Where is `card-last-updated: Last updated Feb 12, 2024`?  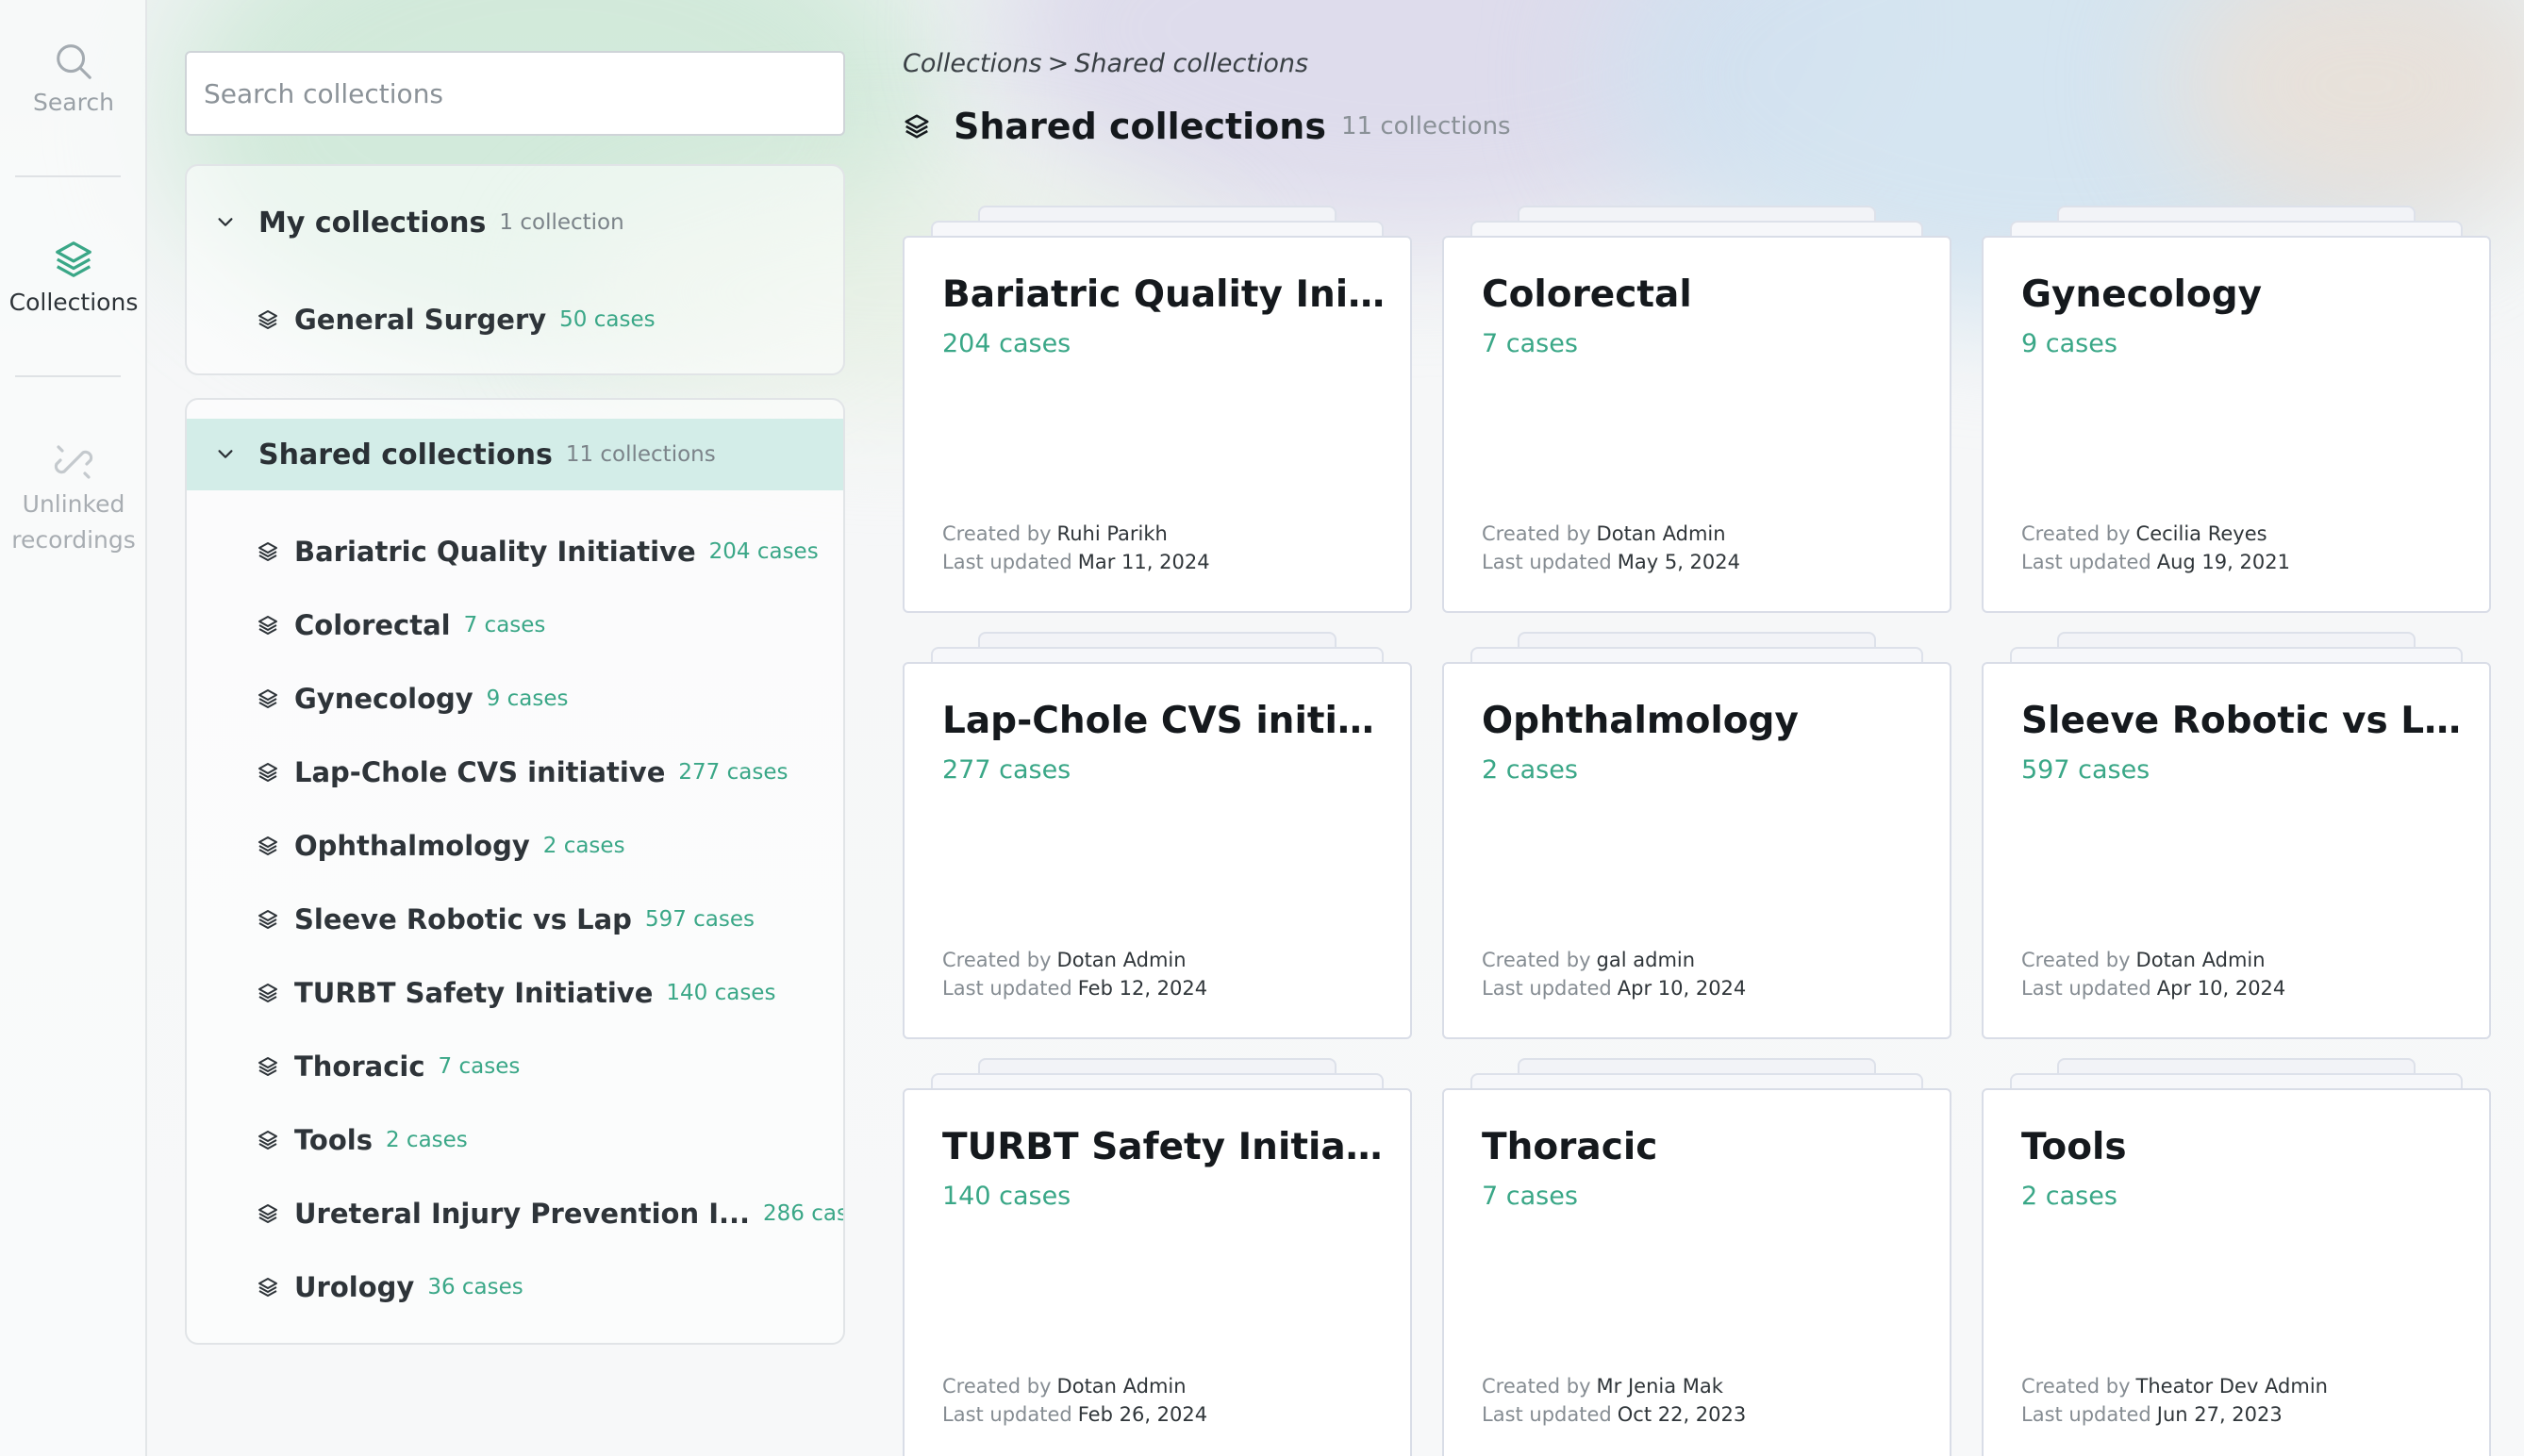
card-last-updated: Last updated Feb 12, 2024 is located at coordinates (1074, 989).